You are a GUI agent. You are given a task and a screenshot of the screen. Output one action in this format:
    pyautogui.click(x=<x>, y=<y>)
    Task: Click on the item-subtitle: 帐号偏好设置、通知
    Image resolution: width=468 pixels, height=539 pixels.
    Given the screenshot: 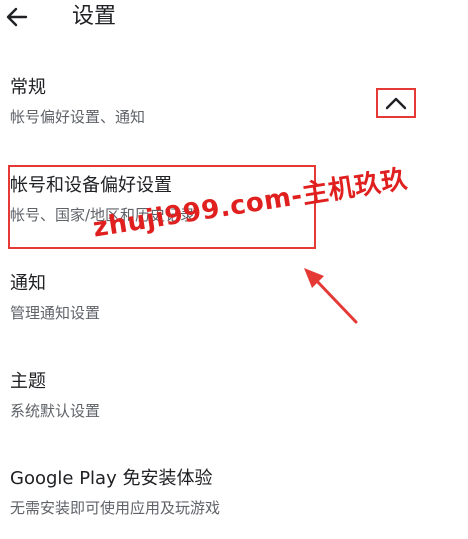 What is the action you would take?
    pyautogui.click(x=78, y=117)
    